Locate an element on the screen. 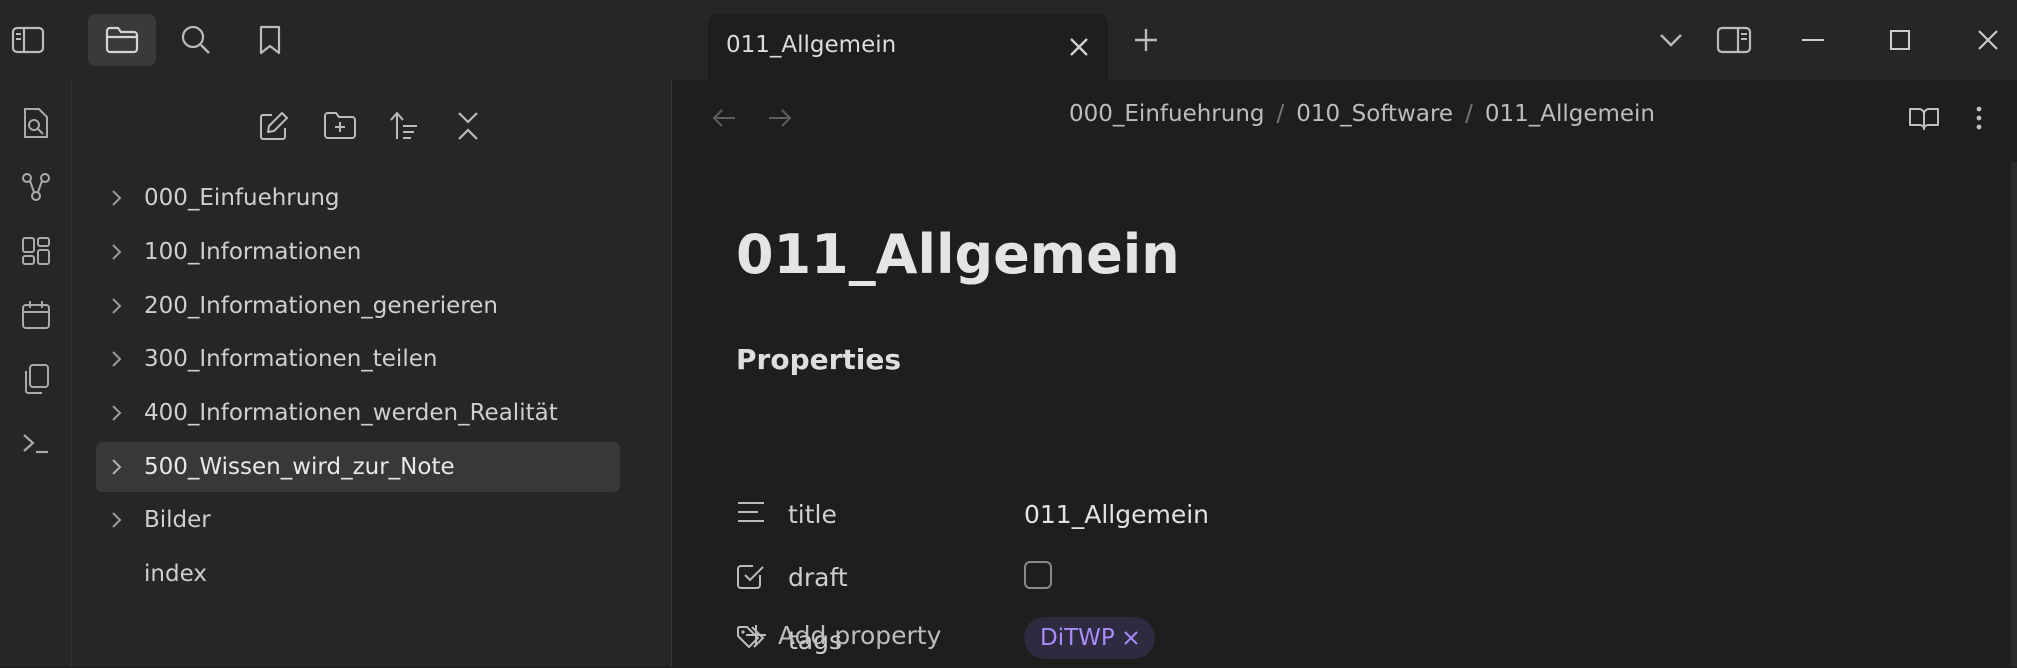  tag-pill: DiTWP is located at coordinates (1089, 638).